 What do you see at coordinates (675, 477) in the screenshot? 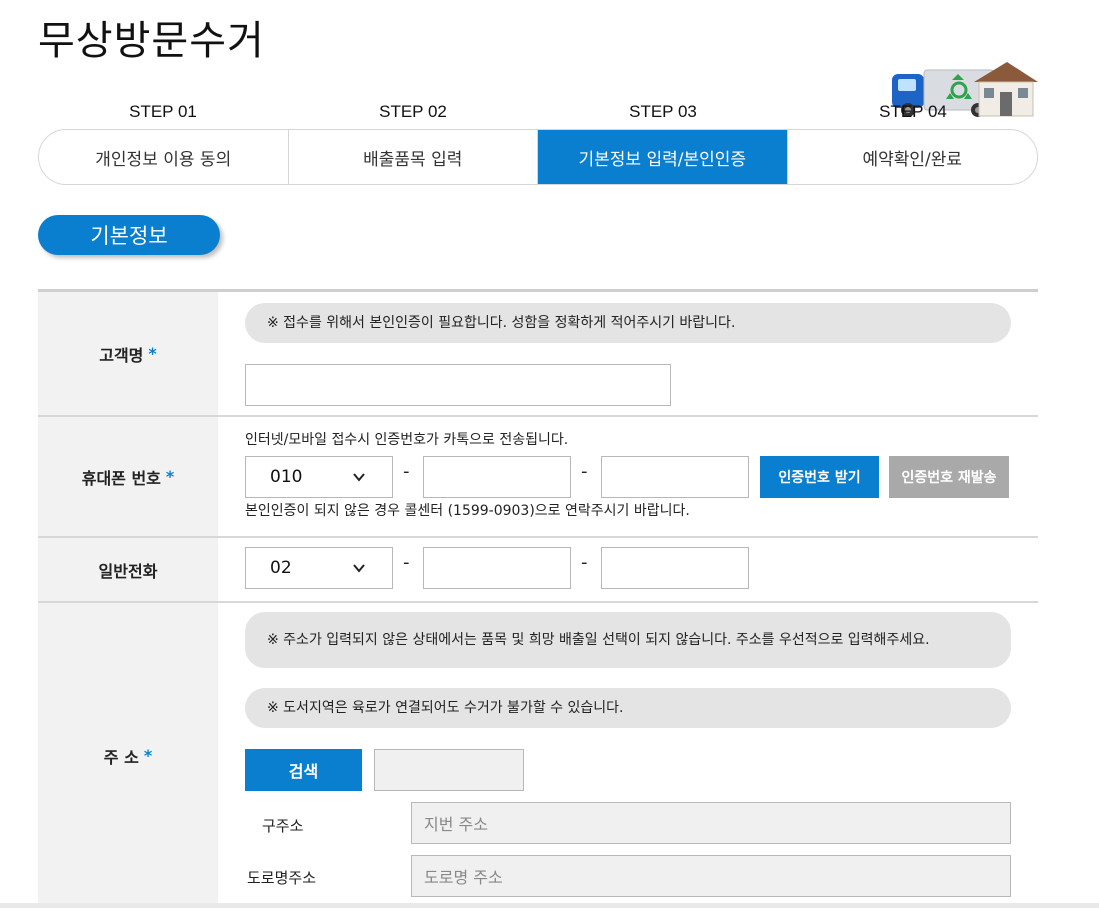
I see `mobile-last-input` at bounding box center [675, 477].